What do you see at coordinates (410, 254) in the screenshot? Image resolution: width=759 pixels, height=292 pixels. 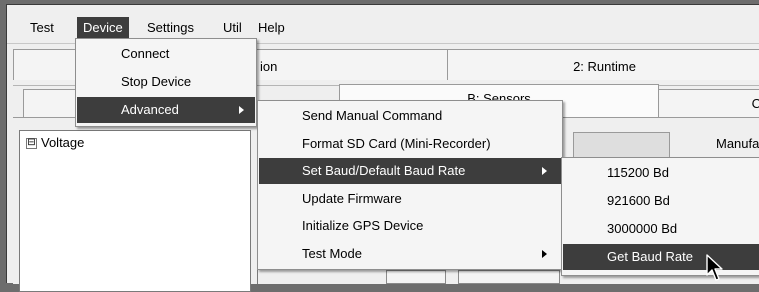 I see `menu-item-test-mode: Test Mode` at bounding box center [410, 254].